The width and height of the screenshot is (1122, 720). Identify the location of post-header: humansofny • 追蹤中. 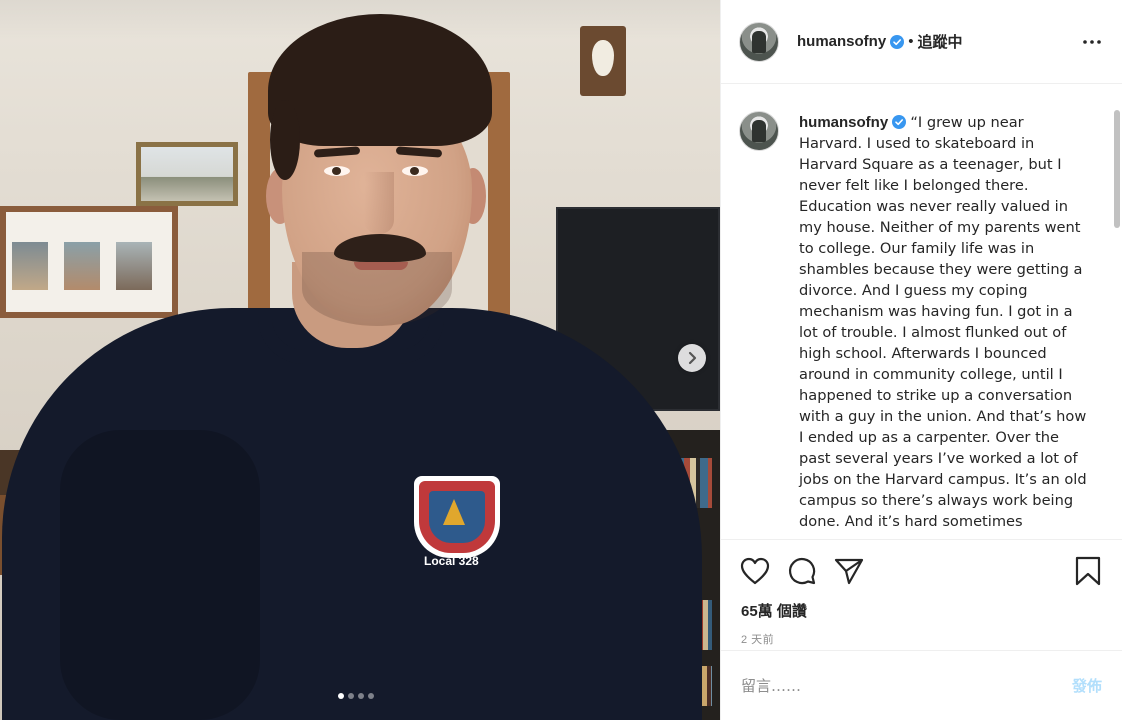
(921, 42).